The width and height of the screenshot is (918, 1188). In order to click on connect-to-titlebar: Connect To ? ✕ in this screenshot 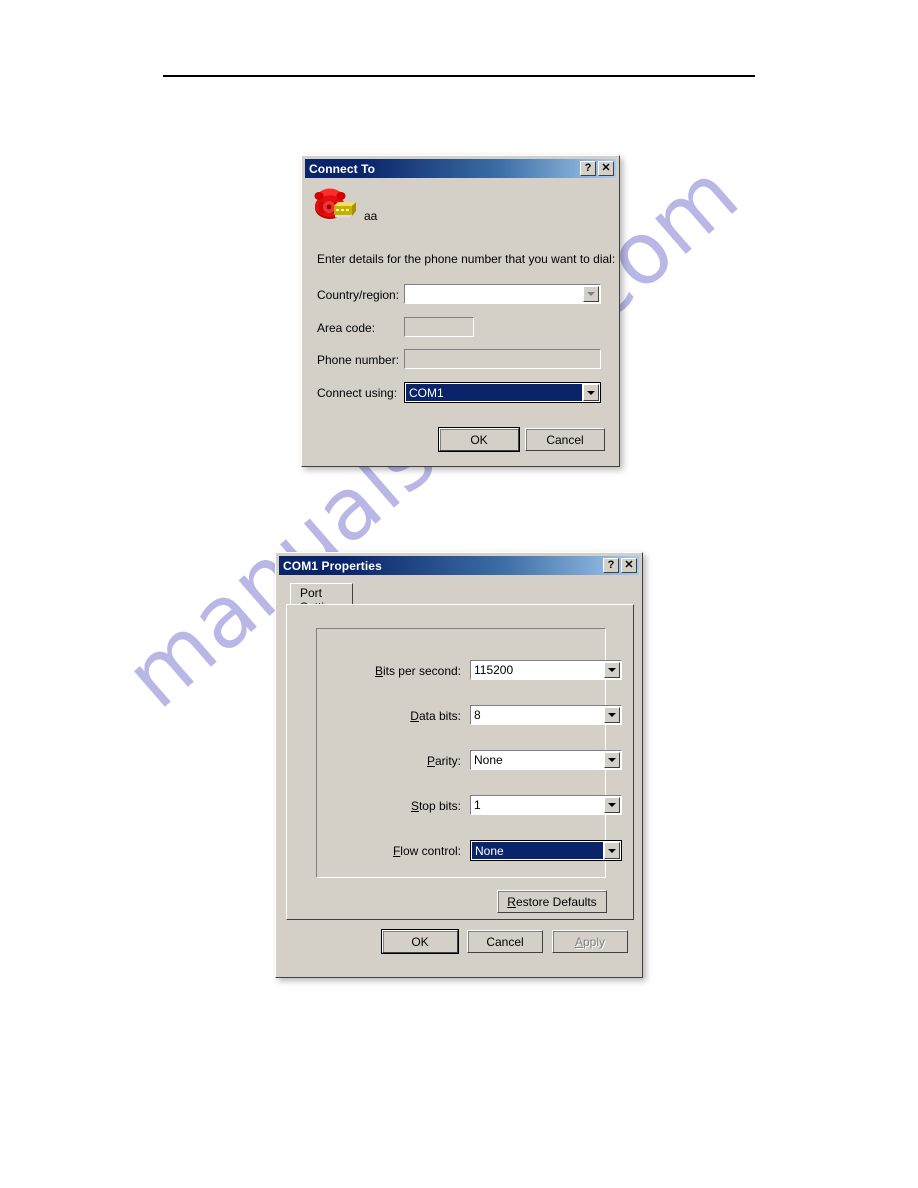, I will do `click(460, 168)`.